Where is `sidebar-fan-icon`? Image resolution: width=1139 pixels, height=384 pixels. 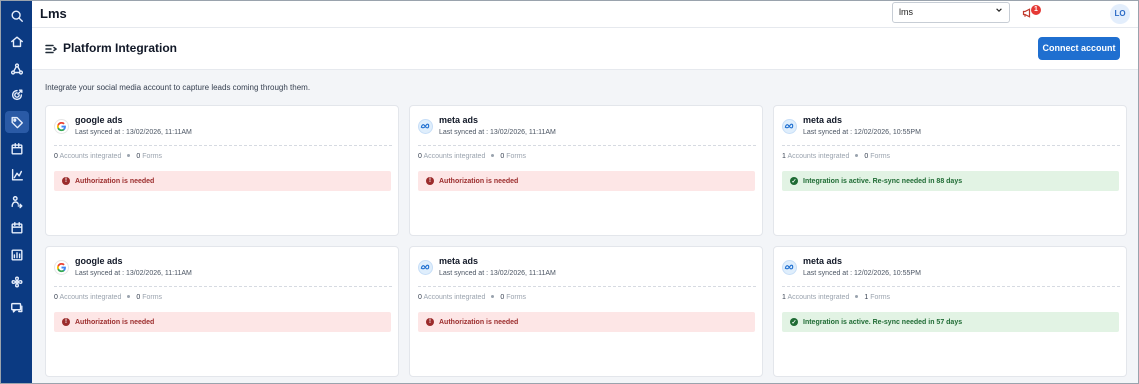
sidebar-fan-icon is located at coordinates (17, 282).